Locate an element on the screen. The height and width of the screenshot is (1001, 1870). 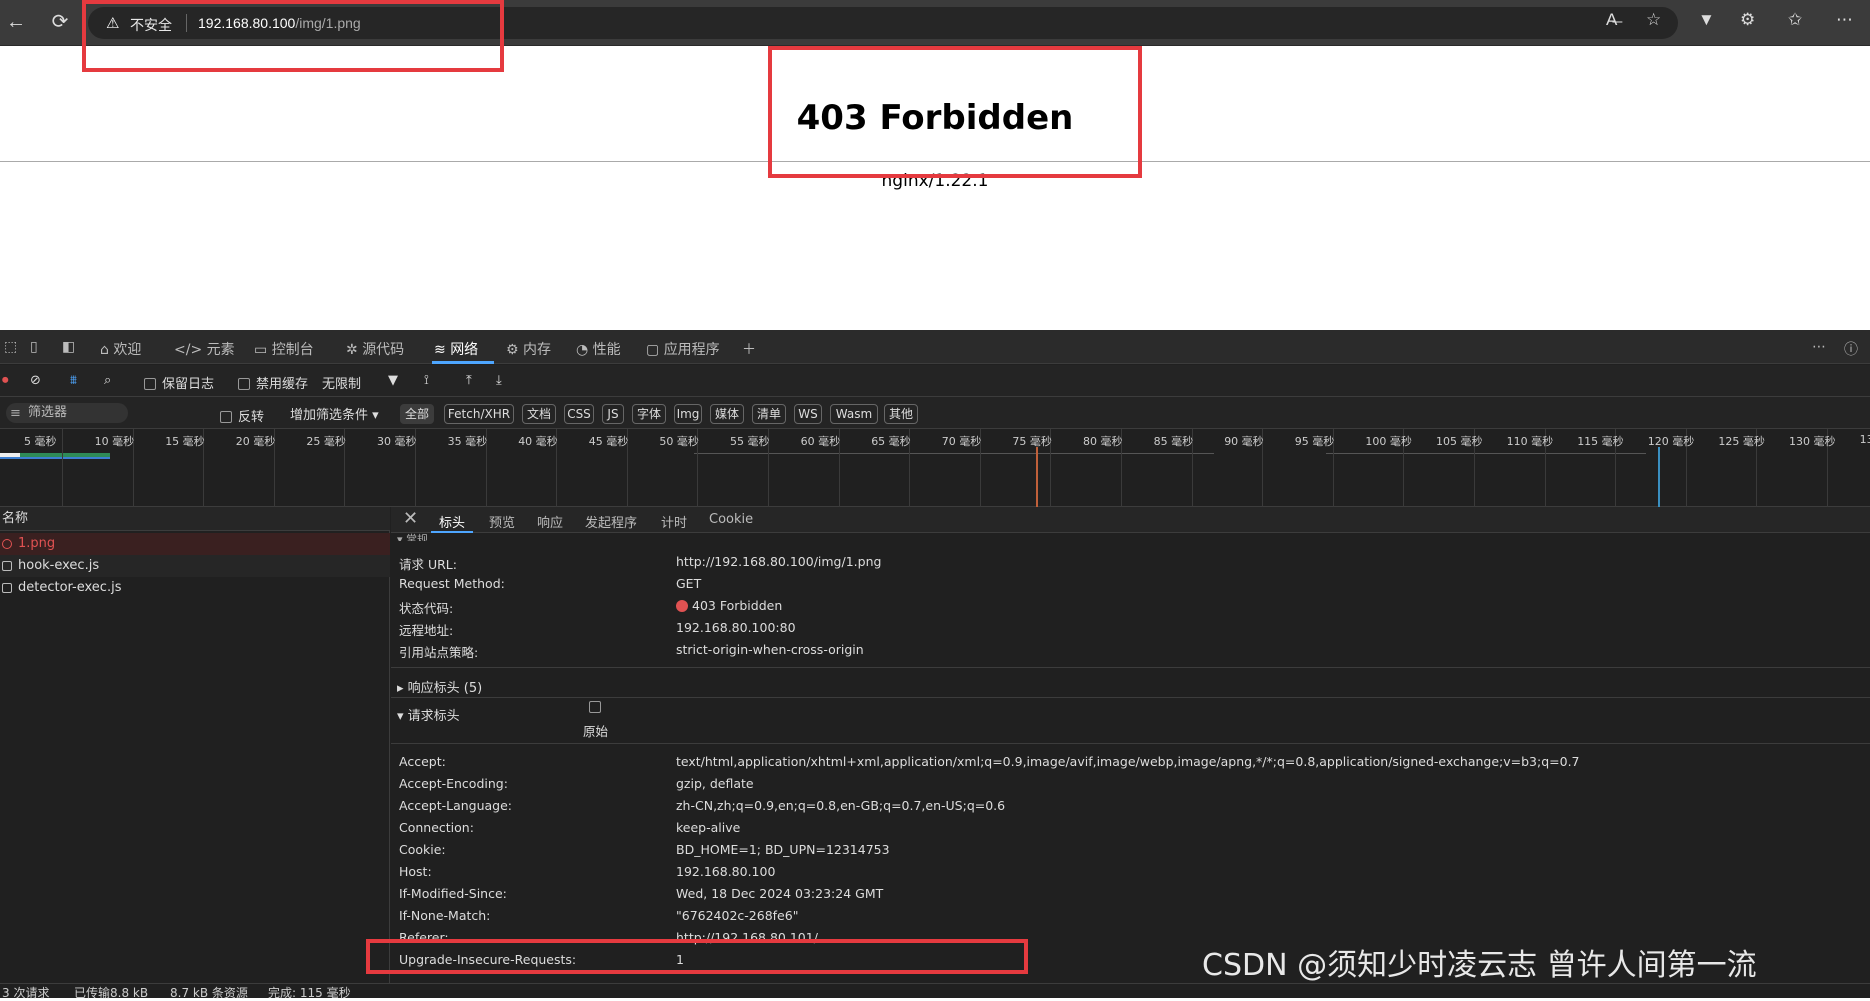
timeline-tick-label: 10 毫秒 is located at coordinates (114, 441).